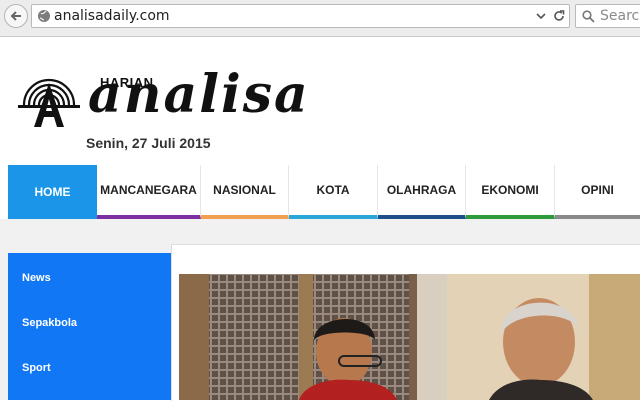  I want to click on back-arrow-icon, so click(15, 16).